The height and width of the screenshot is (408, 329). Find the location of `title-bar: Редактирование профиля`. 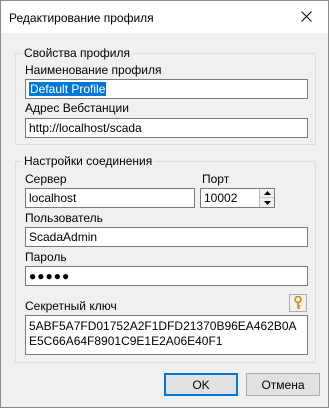

title-bar: Редактирование профиля is located at coordinates (164, 17).